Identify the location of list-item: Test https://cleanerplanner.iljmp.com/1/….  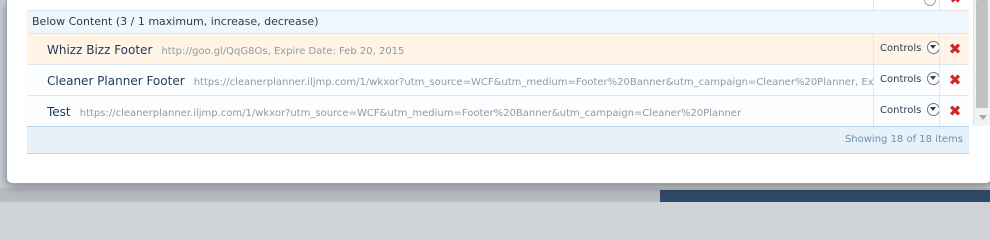
(498, 111).